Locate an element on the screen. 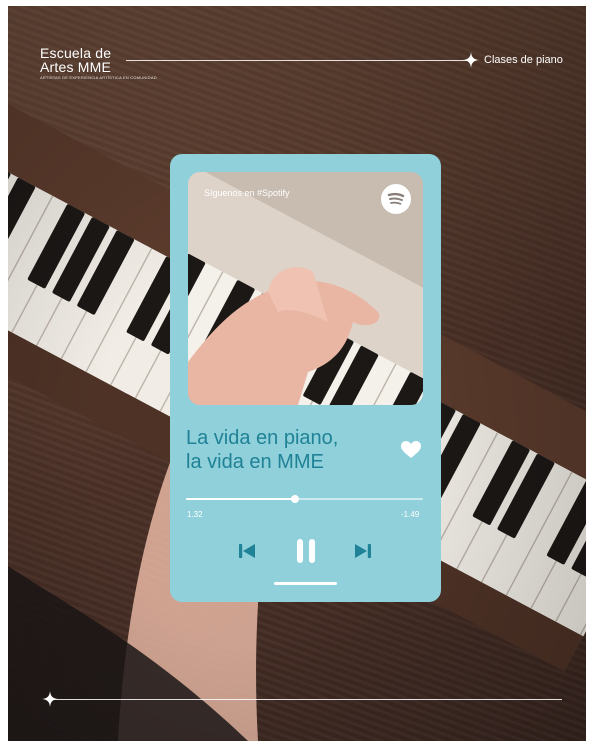  brand-name-line-1: Escuela de is located at coordinates (76, 53).